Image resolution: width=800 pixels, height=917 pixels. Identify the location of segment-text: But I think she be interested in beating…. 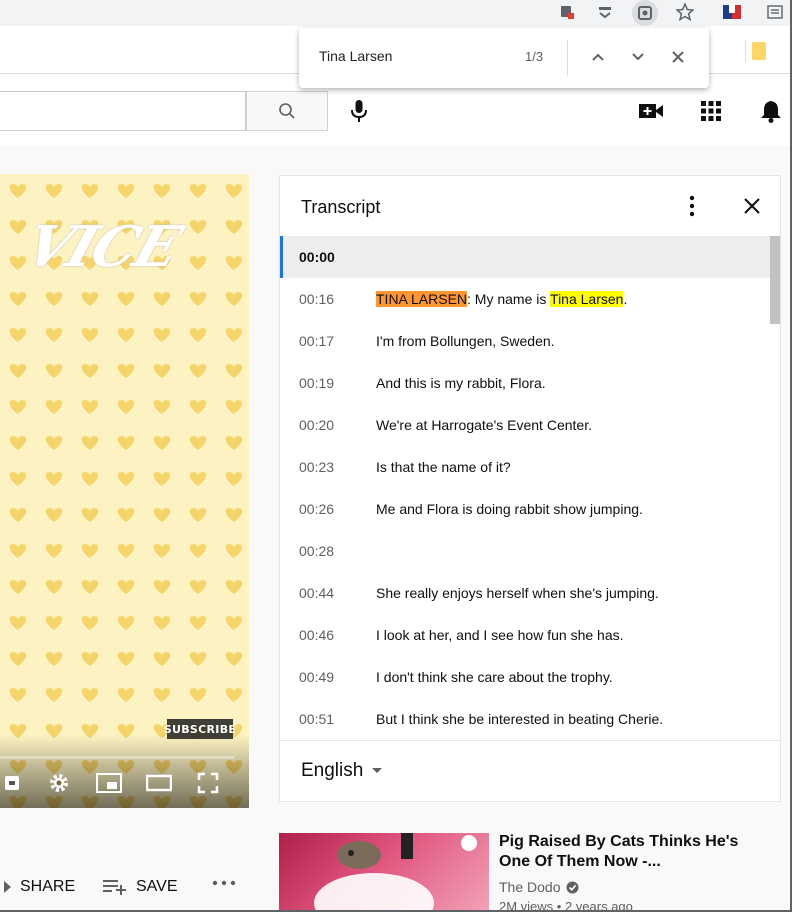
(520, 719).